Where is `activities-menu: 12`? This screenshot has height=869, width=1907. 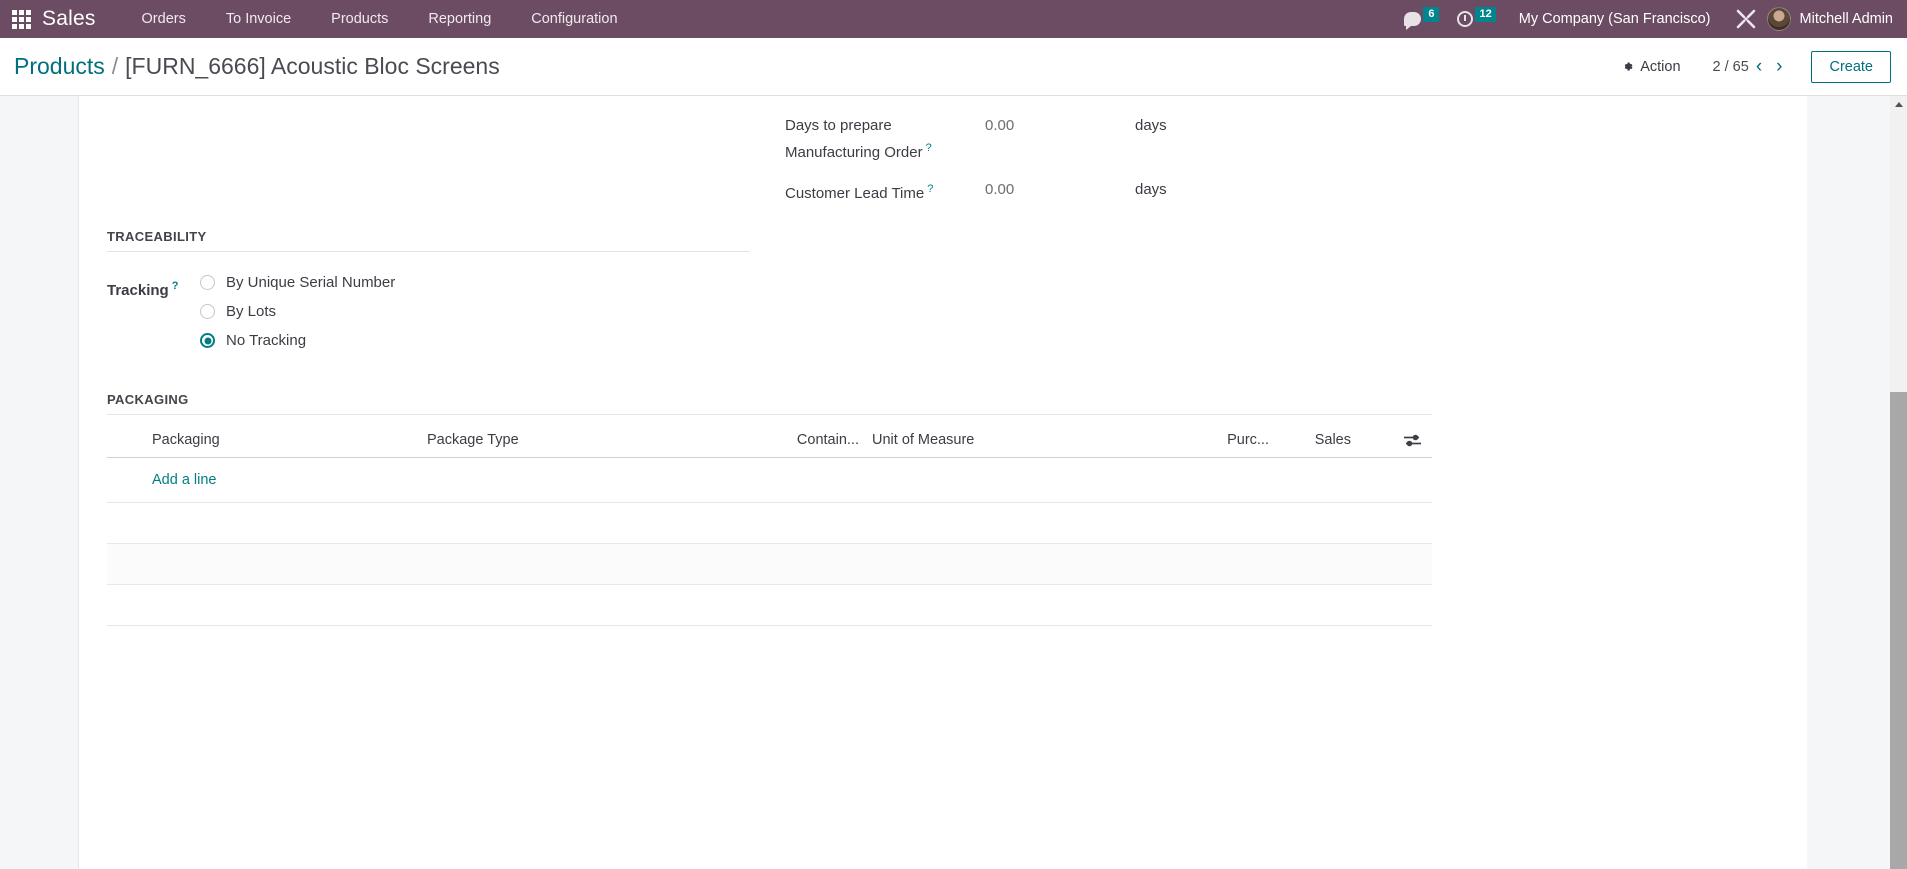 activities-menu: 12 is located at coordinates (1476, 19).